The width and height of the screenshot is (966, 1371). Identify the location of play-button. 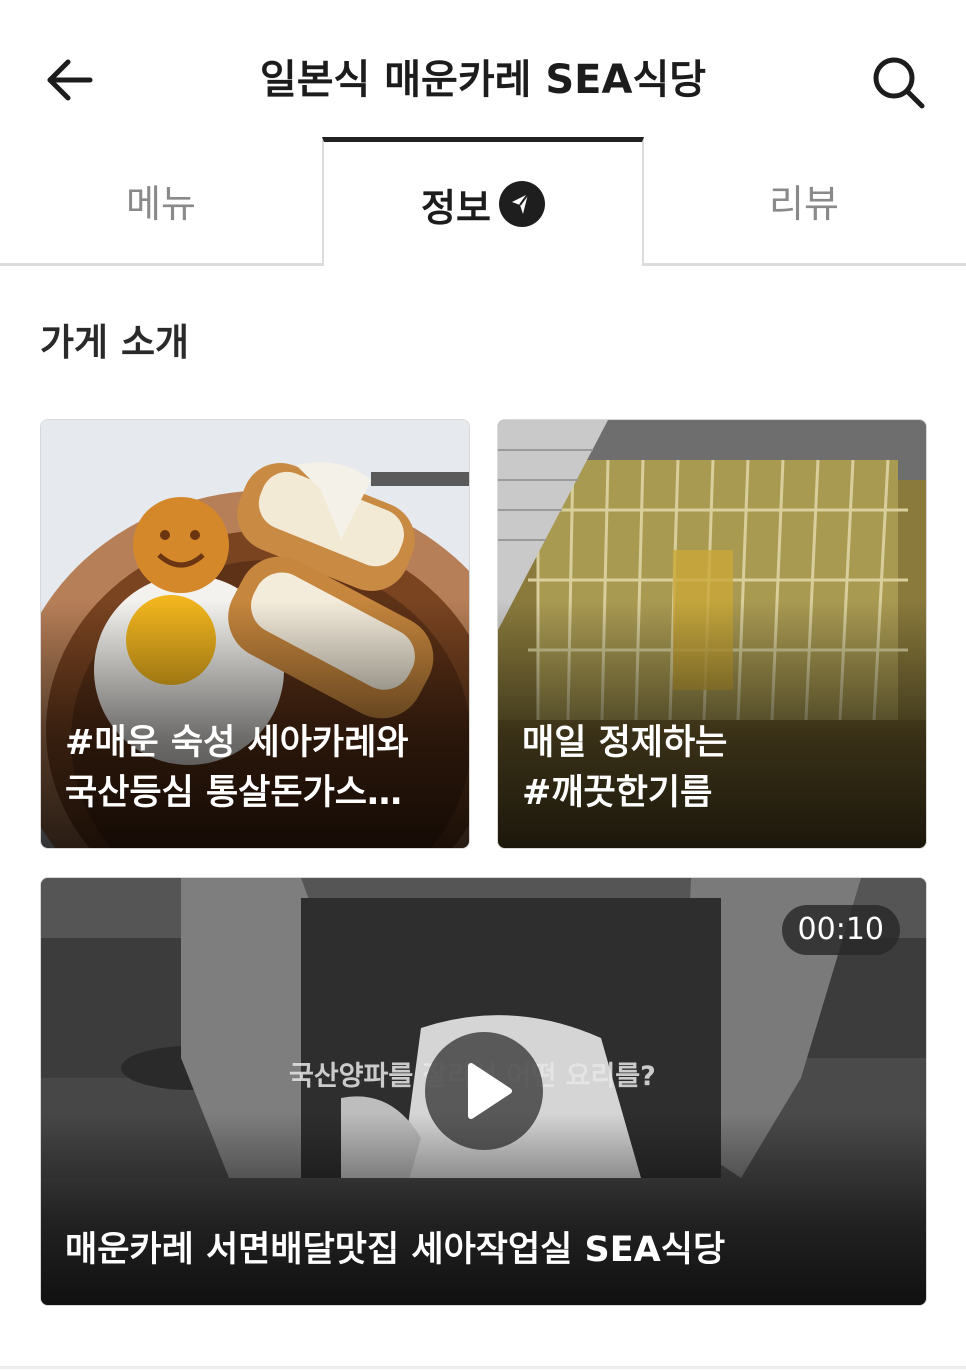
(484, 1091).